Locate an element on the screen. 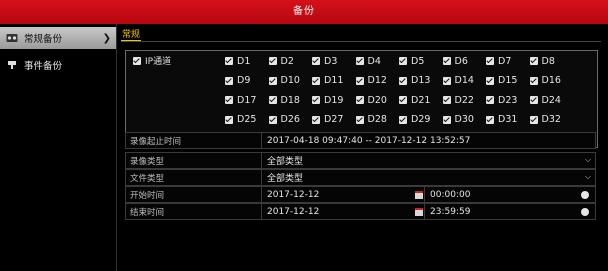  channel-label: D2 is located at coordinates (287, 61).